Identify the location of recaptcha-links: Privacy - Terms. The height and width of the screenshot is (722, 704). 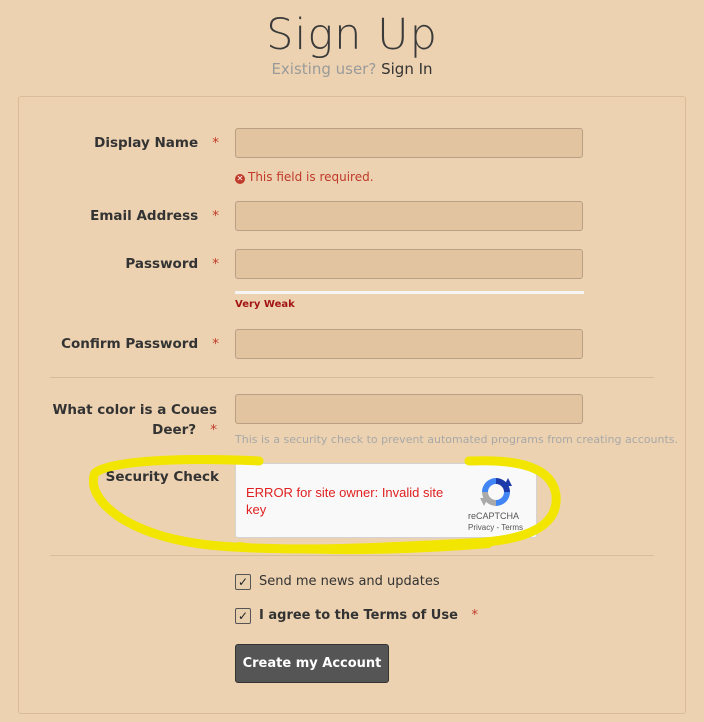
(495, 527).